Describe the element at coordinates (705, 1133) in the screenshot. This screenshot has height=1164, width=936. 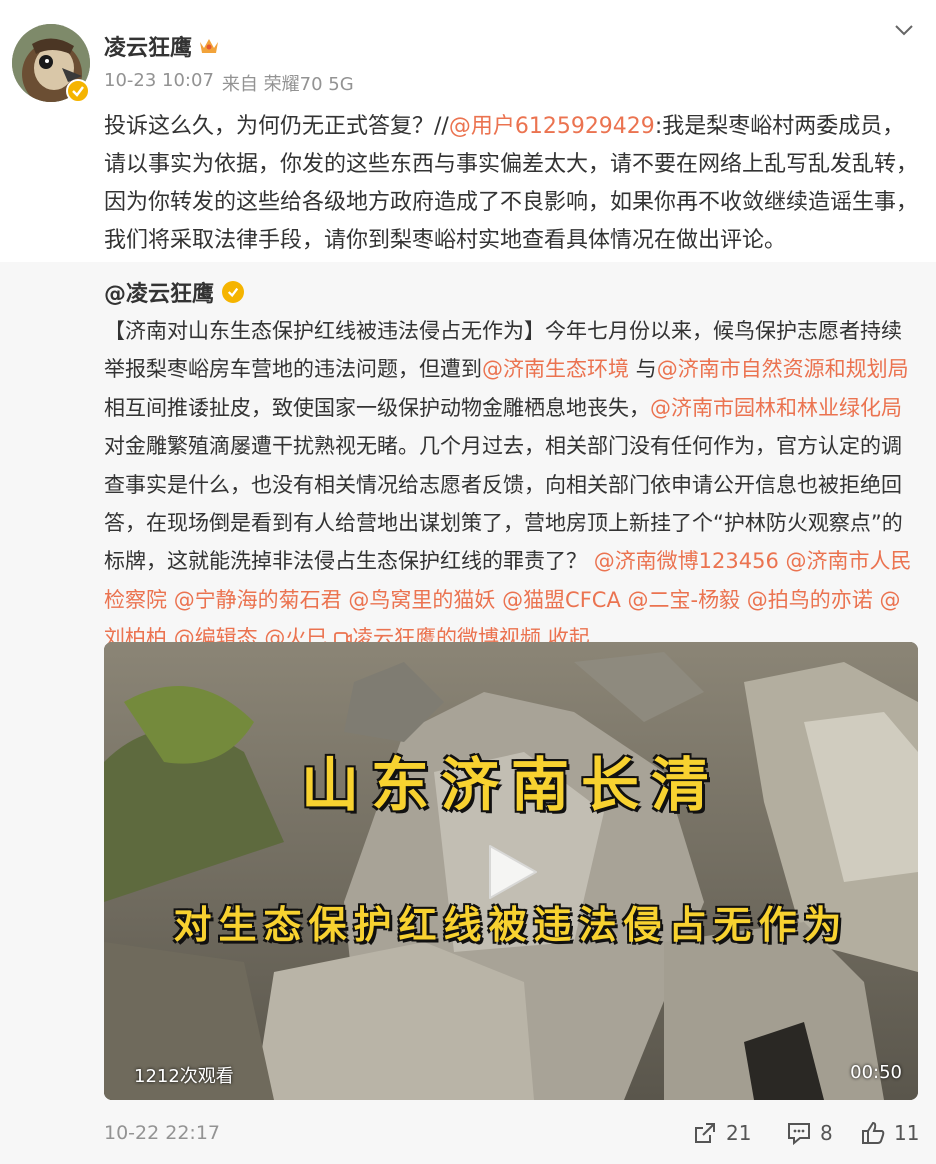
I see `repost-icon` at that location.